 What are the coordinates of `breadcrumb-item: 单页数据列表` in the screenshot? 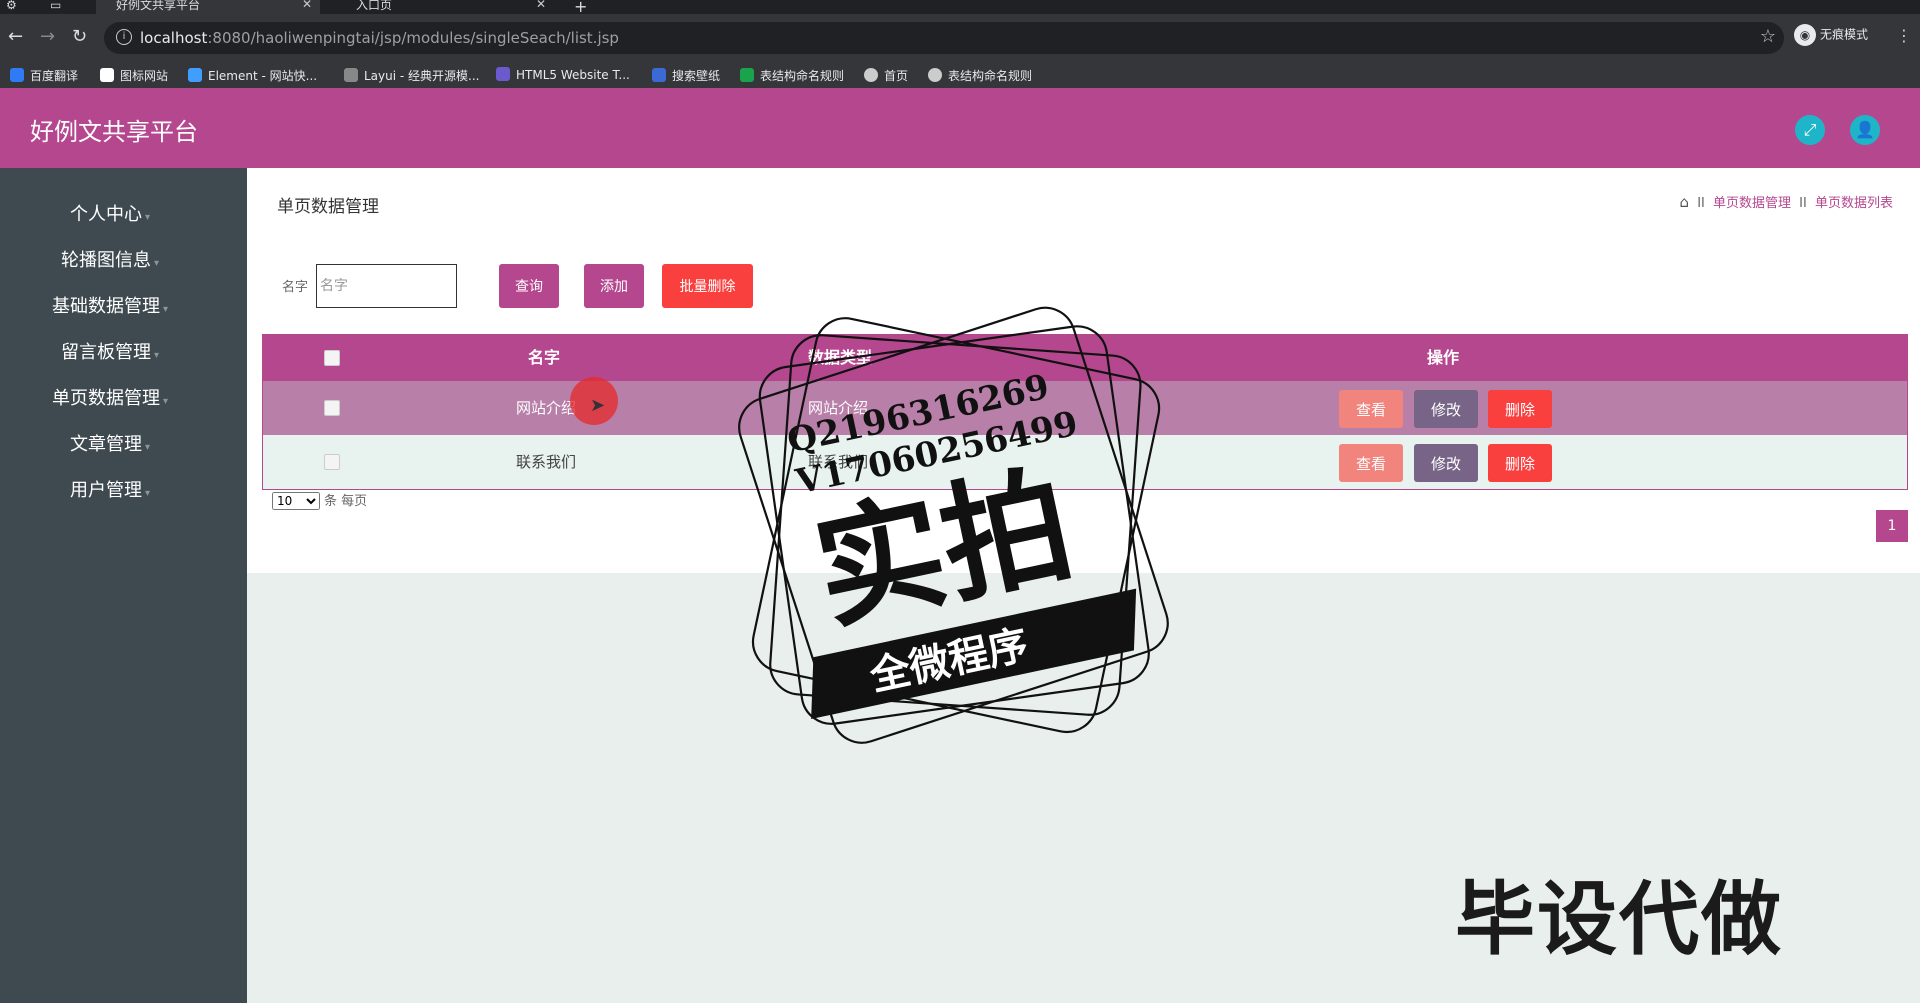 It's located at (1854, 203).